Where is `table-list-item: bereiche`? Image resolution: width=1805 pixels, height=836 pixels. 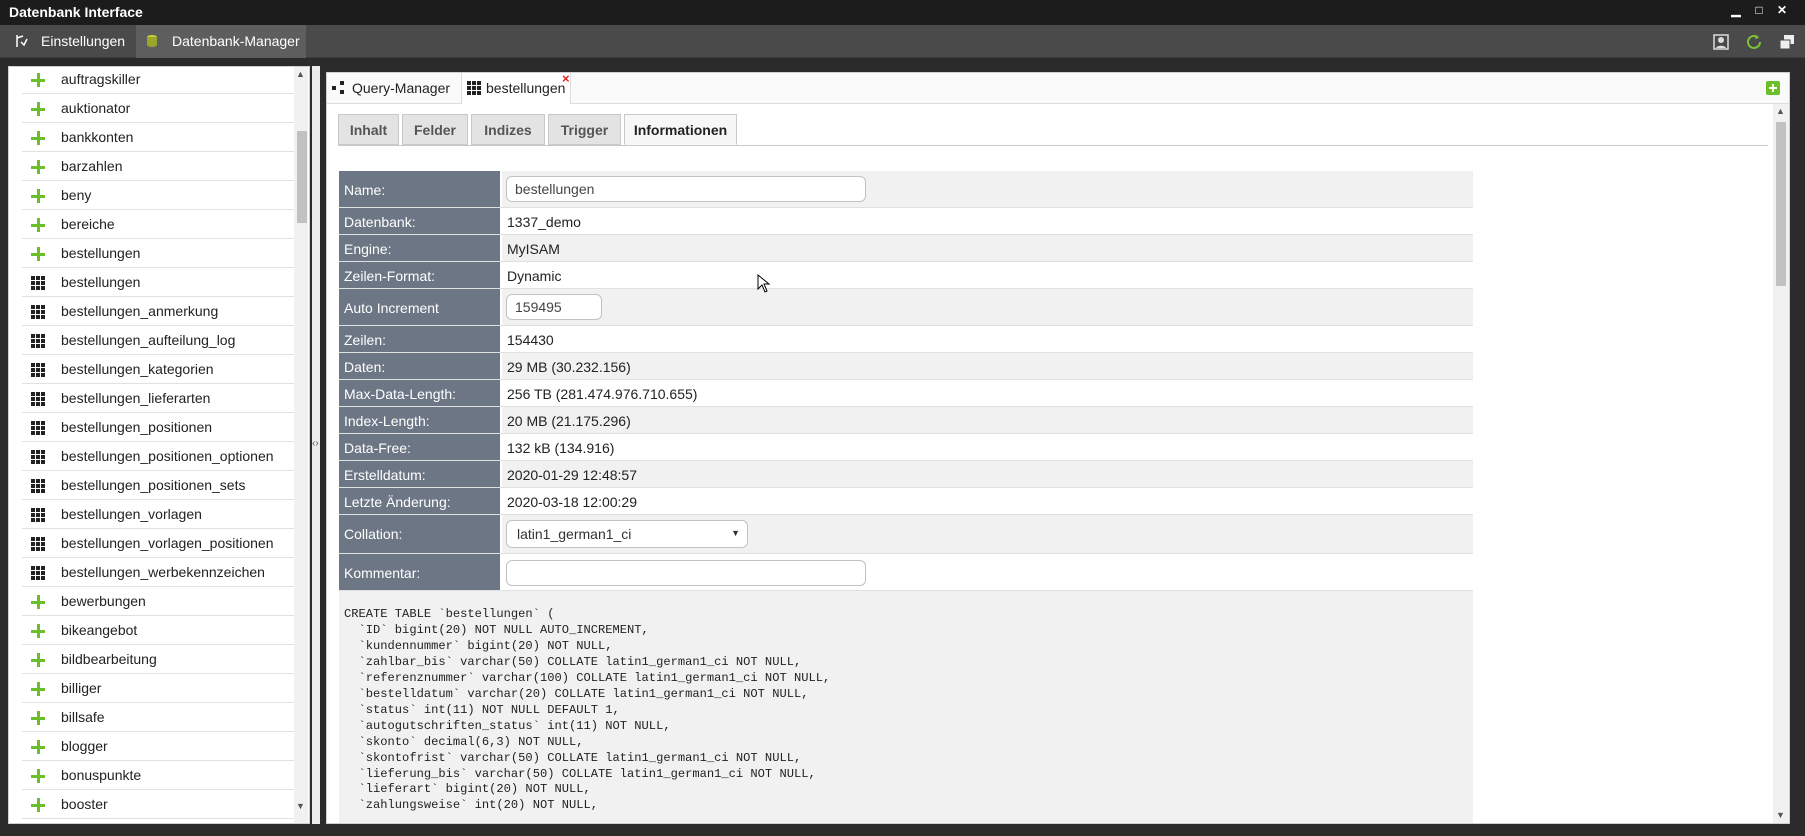 table-list-item: bereiche is located at coordinates (161, 224).